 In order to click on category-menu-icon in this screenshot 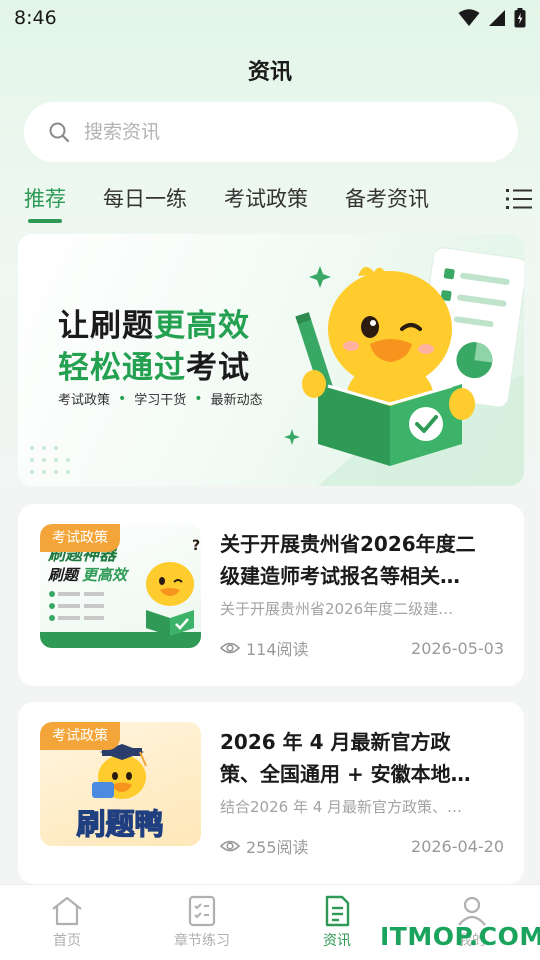, I will do `click(519, 199)`.